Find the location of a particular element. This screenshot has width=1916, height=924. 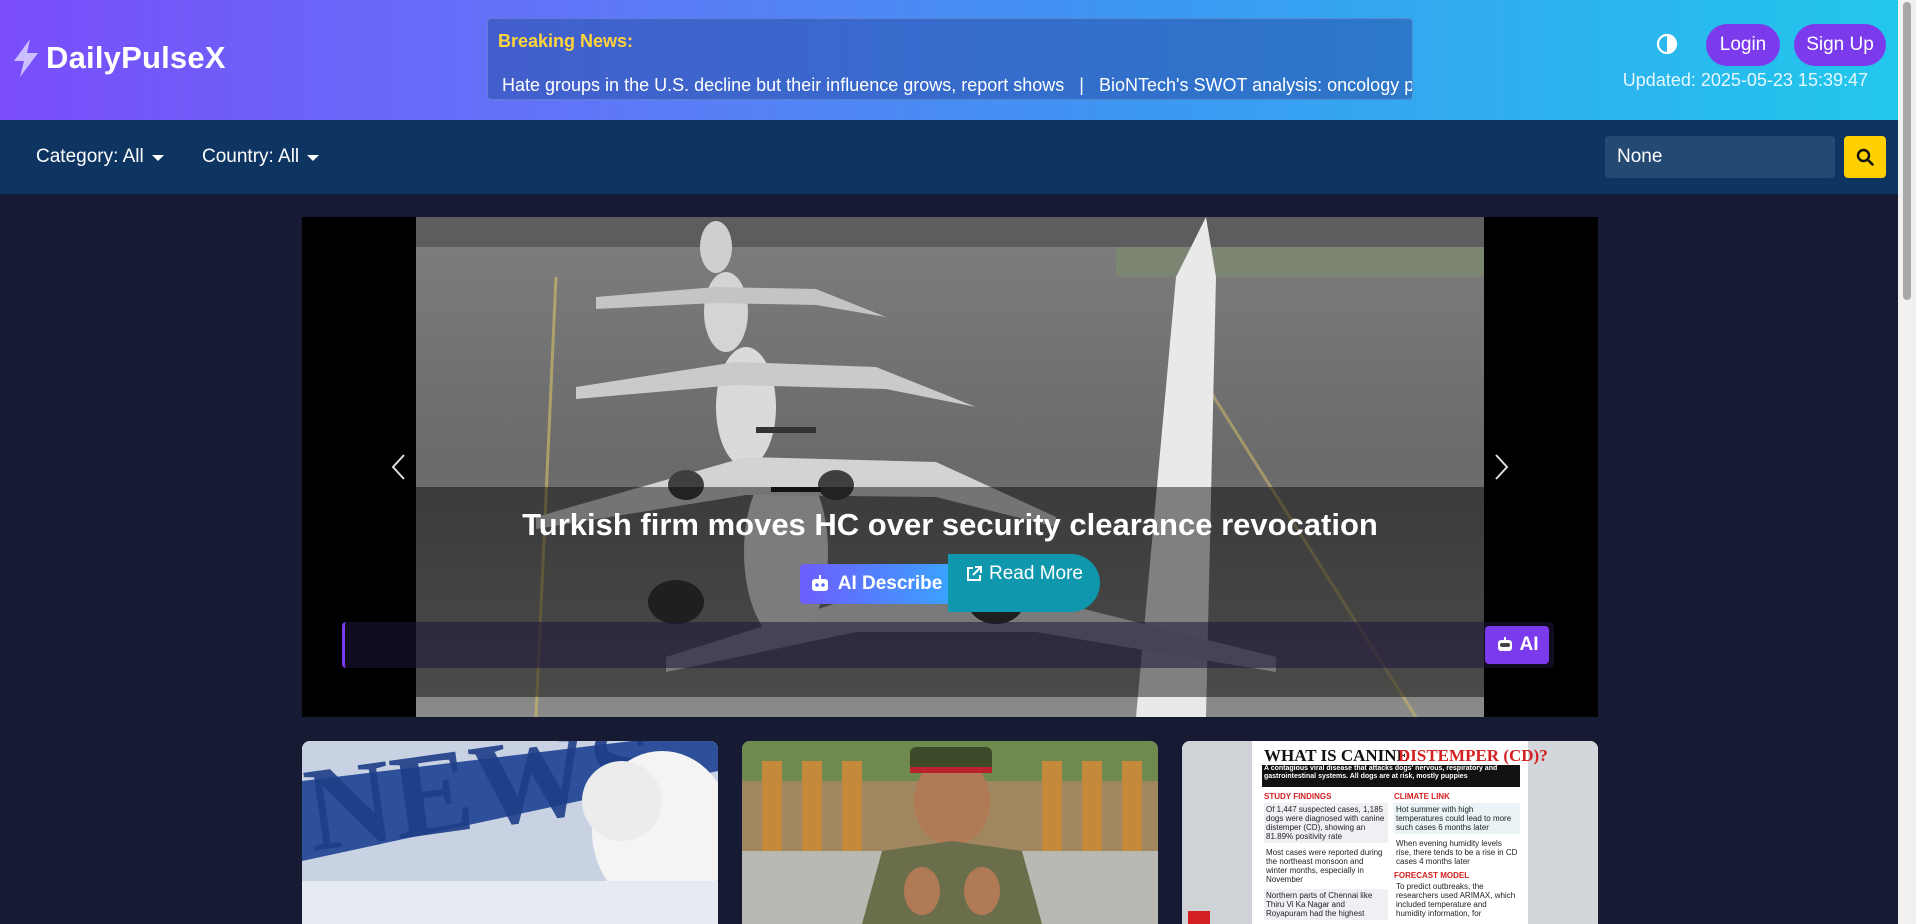

chevron-left-icon is located at coordinates (399, 467).